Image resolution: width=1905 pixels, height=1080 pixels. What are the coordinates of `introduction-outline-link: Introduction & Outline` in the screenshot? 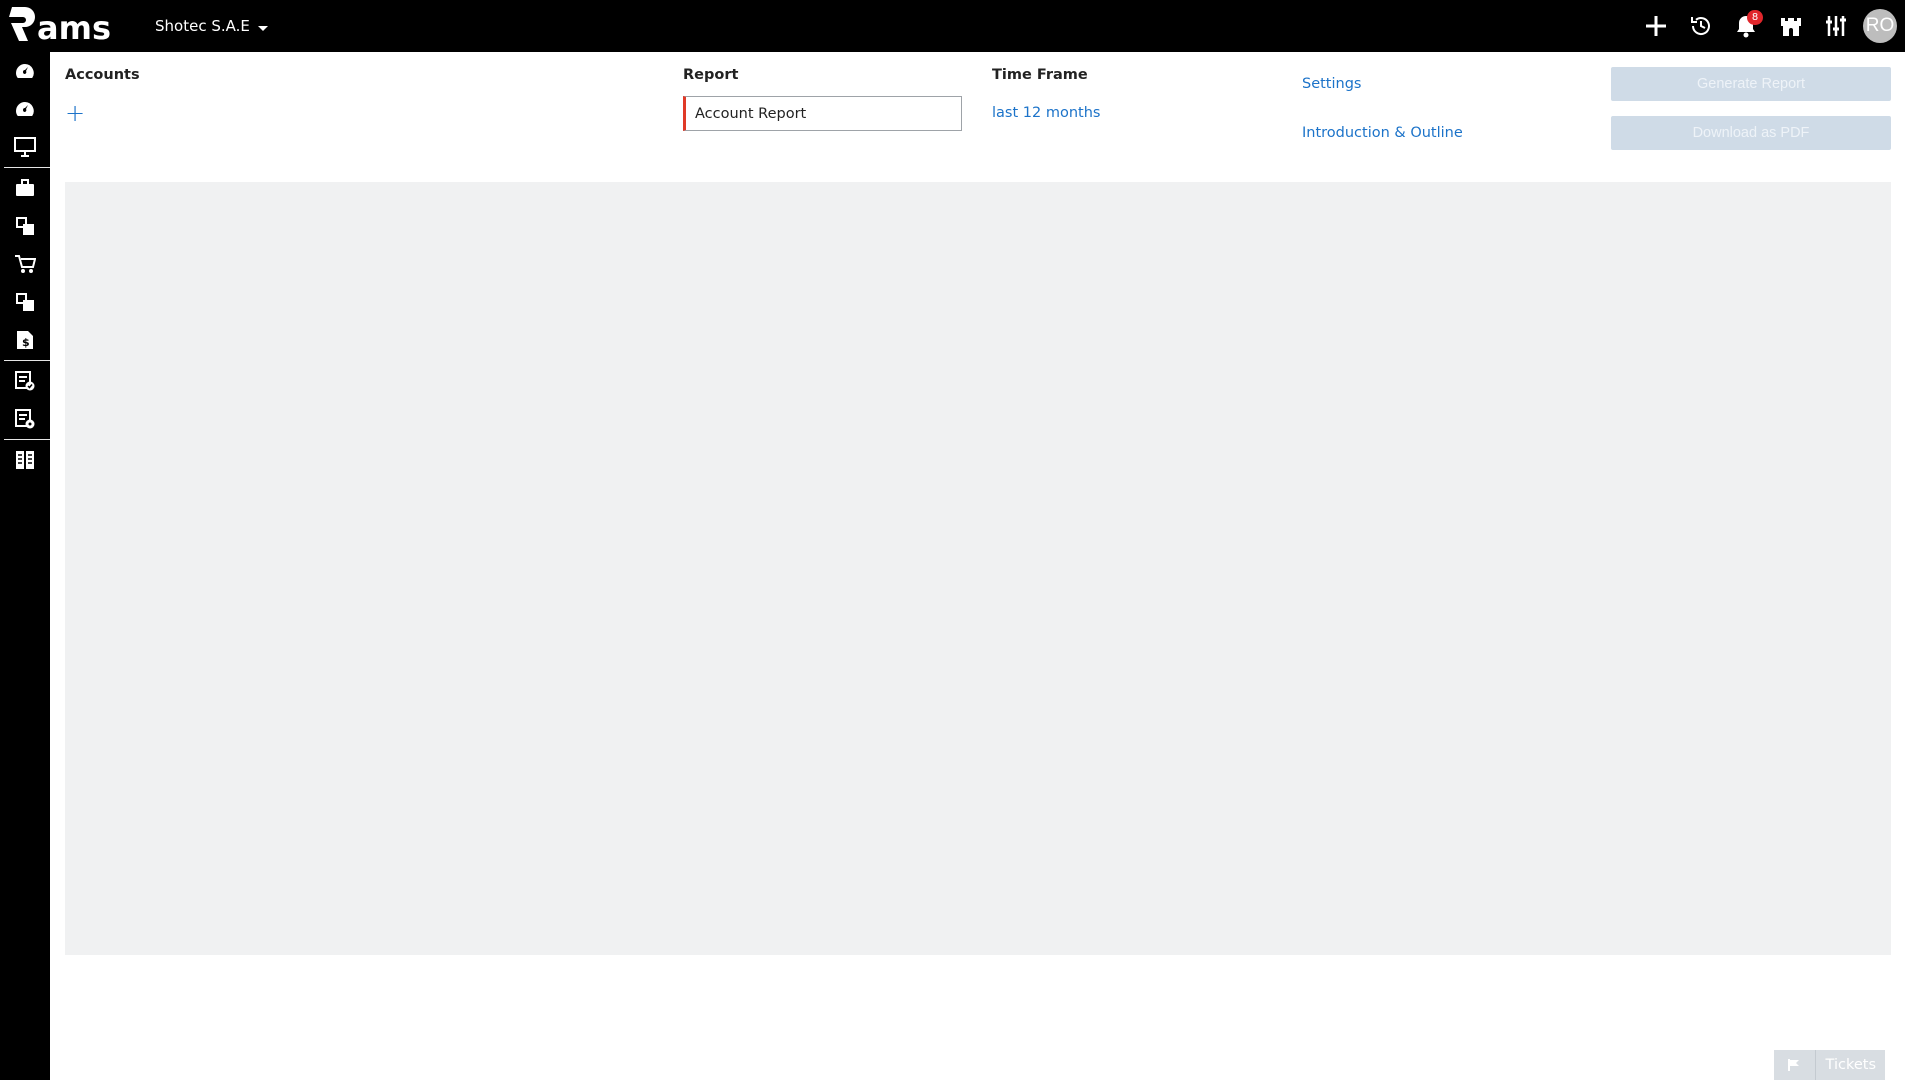 It's located at (1382, 133).